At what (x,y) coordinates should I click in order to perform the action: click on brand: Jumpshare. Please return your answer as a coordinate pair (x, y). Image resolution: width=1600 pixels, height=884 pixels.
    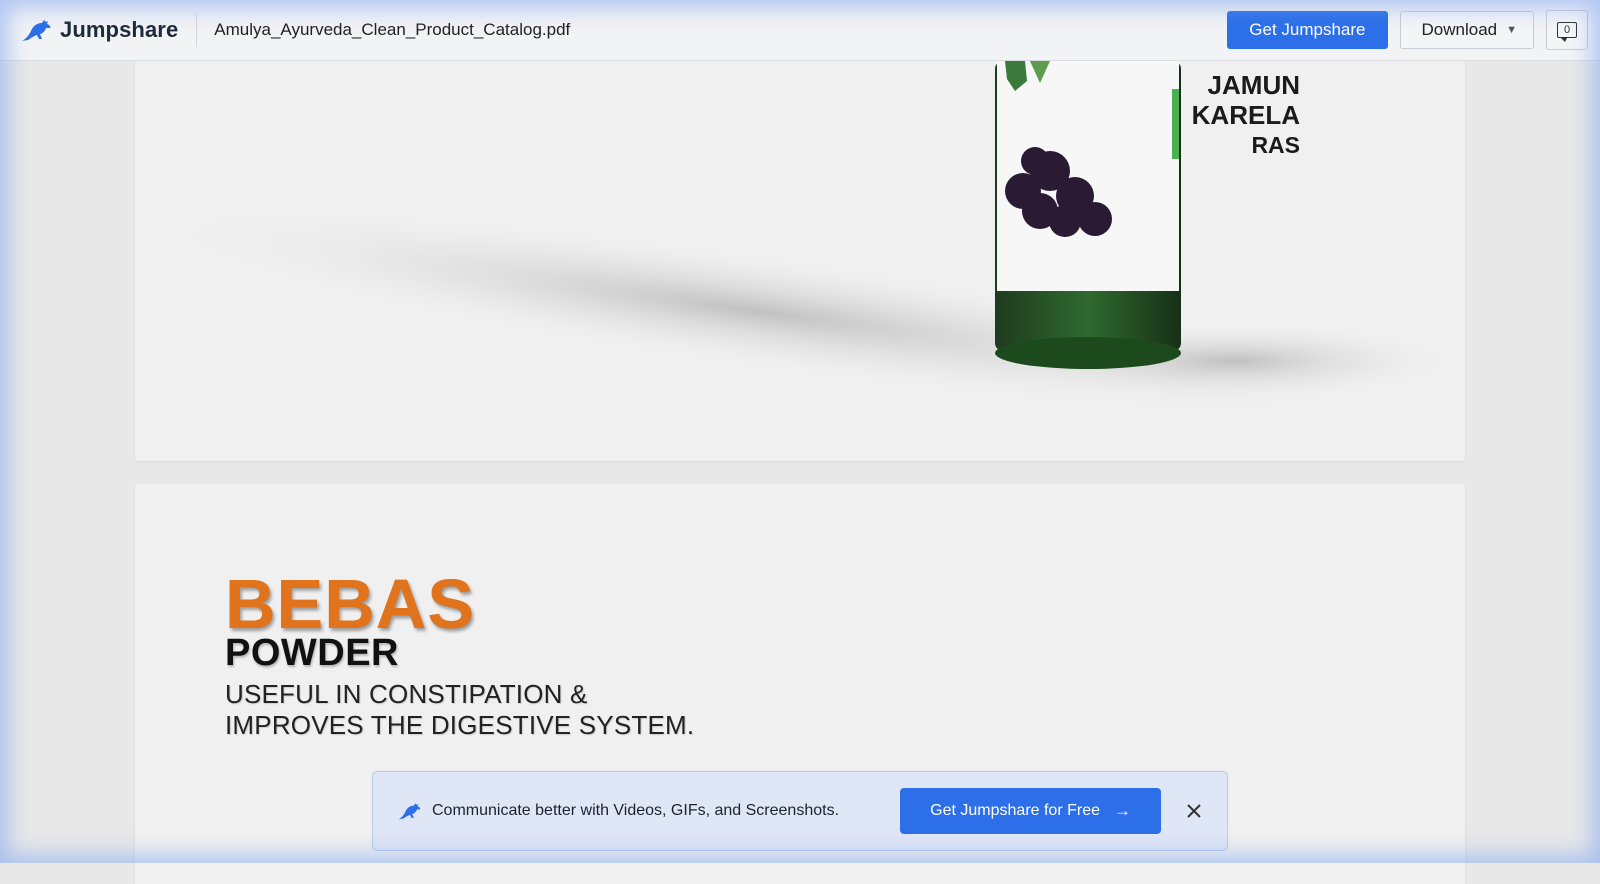
    Looking at the image, I should click on (99, 30).